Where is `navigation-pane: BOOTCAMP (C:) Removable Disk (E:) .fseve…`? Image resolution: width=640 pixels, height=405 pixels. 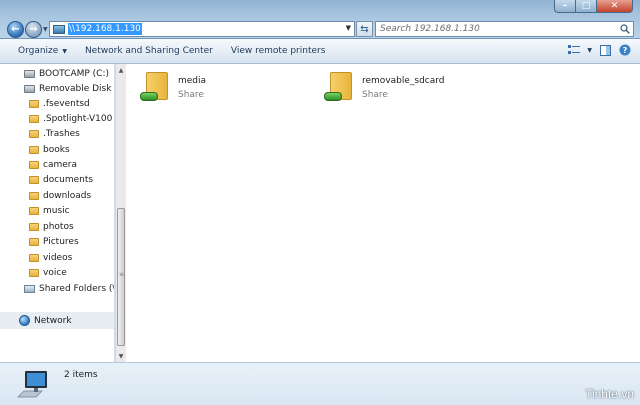
navigation-pane: BOOTCAMP (C:) Removable Disk (E:) .fseve… is located at coordinates (57, 213).